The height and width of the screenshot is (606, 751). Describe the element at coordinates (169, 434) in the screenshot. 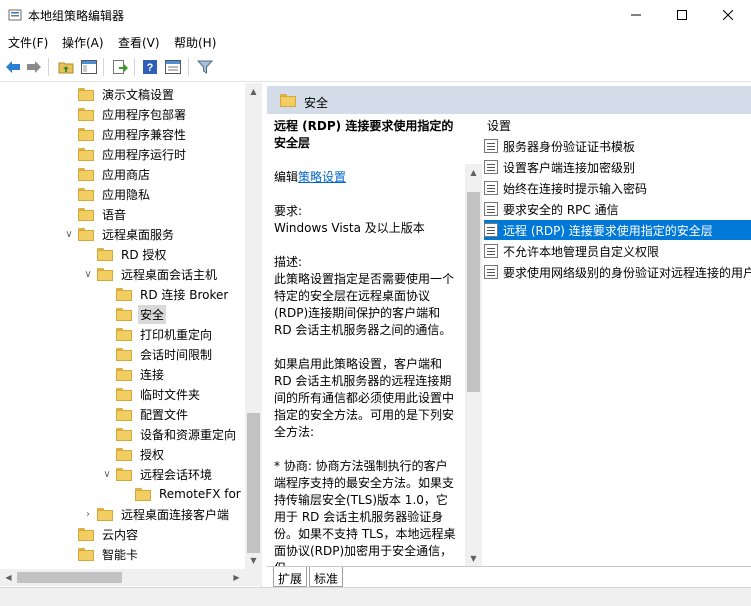

I see `tree-item: 设备和资源重定向` at that location.